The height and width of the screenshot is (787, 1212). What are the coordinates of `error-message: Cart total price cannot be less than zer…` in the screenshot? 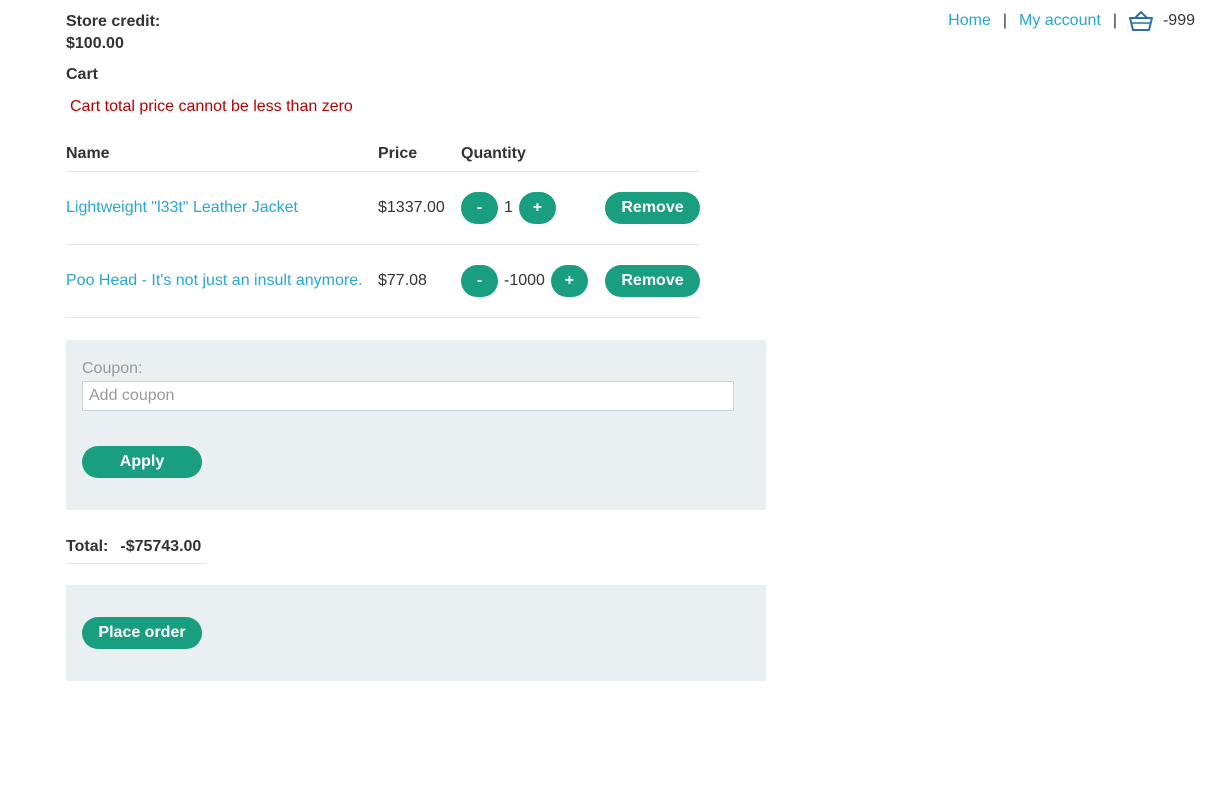 It's located at (211, 106).